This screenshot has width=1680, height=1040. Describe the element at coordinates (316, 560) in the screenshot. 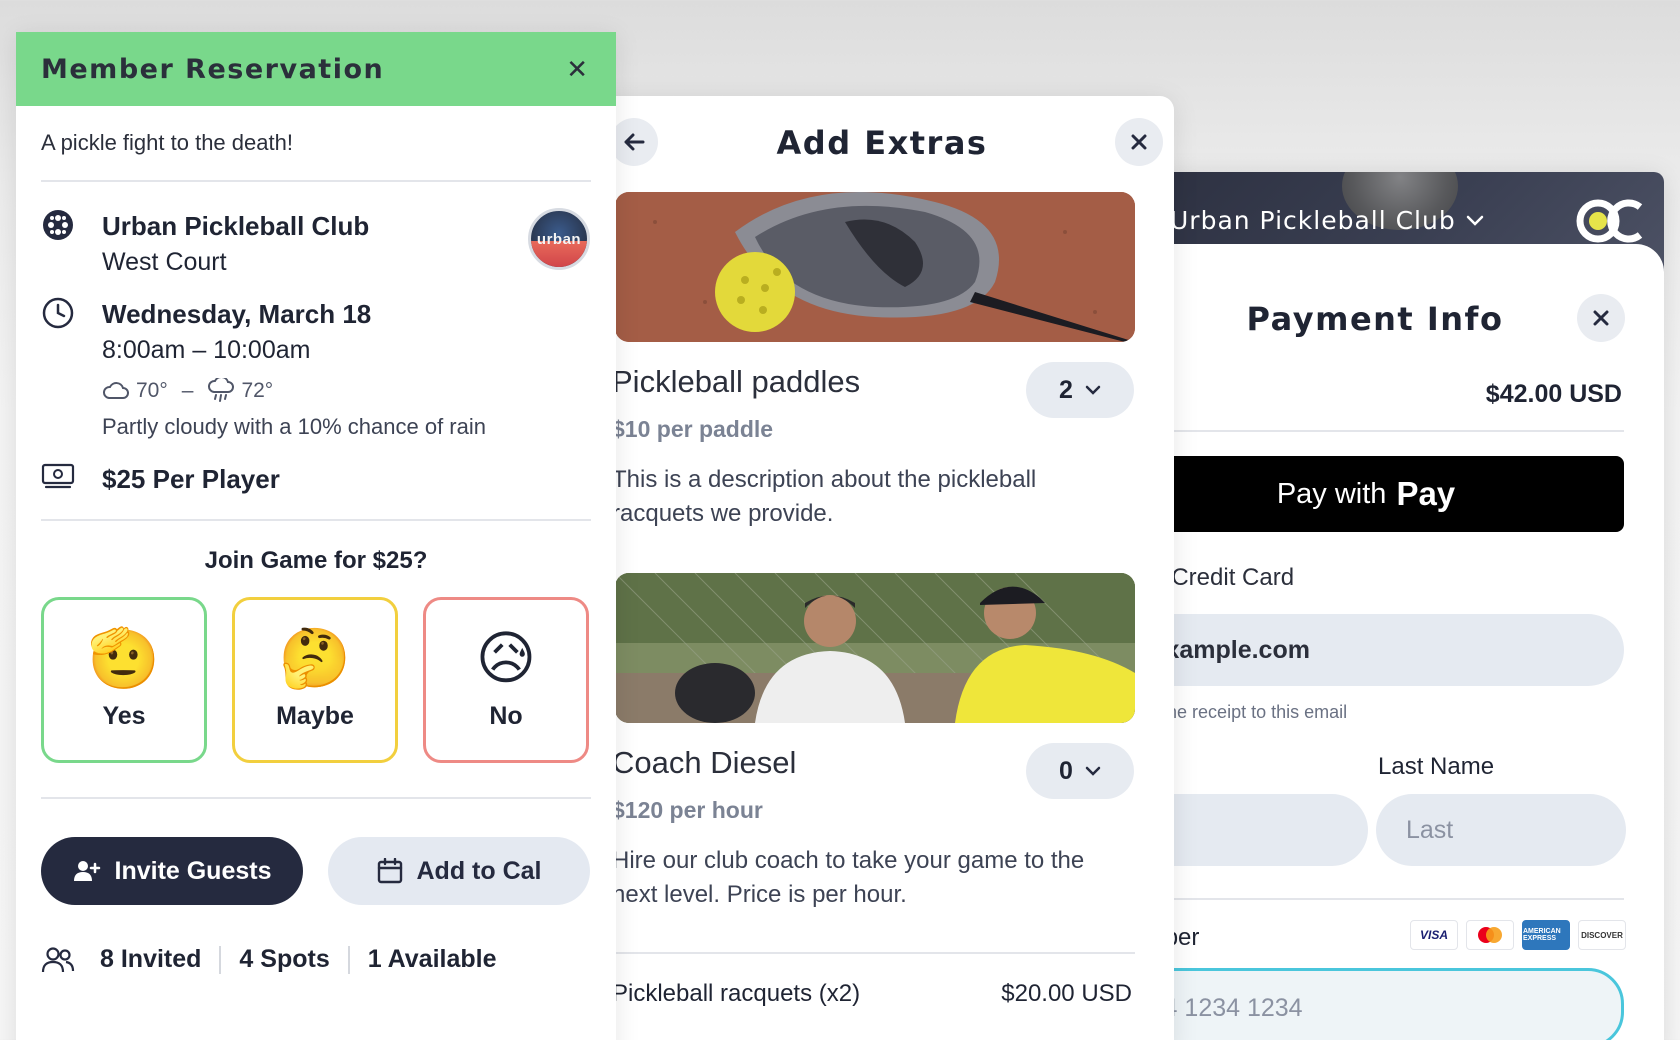

I see `join-prompt: Join Game for $25?` at that location.